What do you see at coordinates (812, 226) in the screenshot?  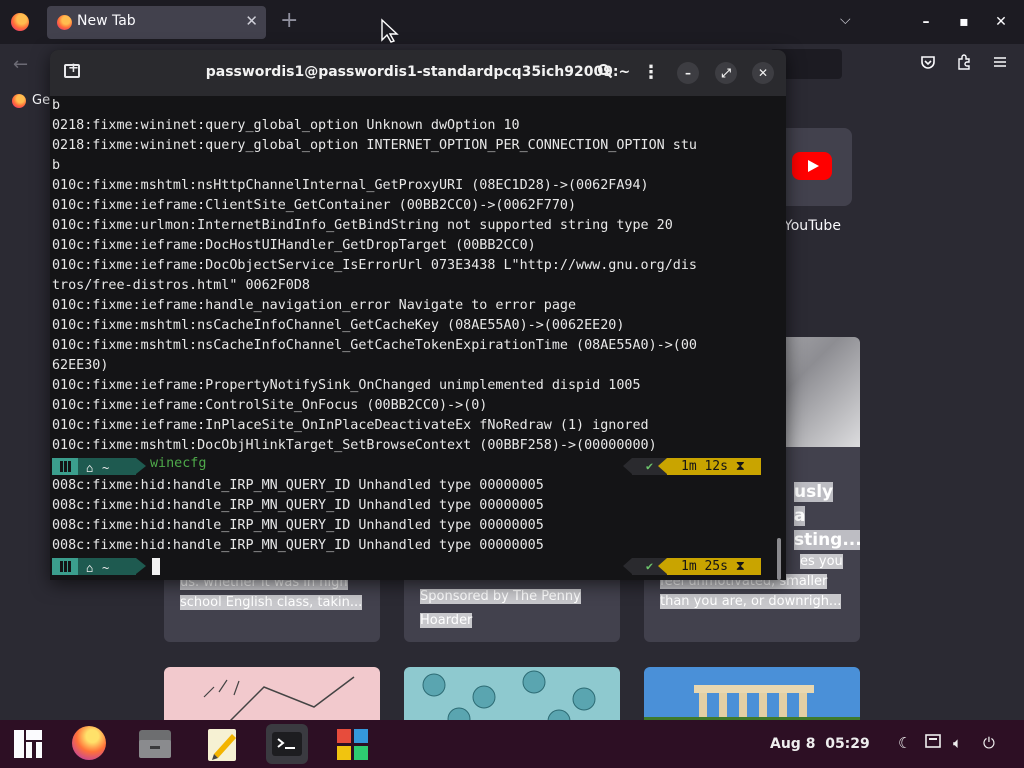 I see `shortcut-label: YouTube` at bounding box center [812, 226].